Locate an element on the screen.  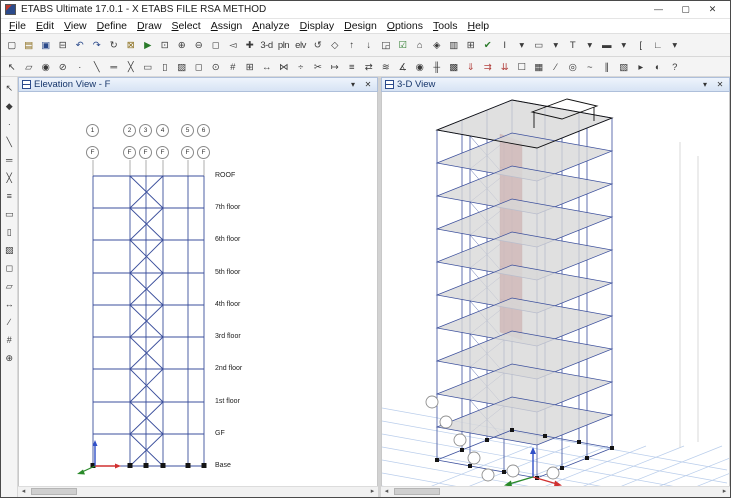
draw-toolbar-button: ▯ is located at coordinates (9, 231).